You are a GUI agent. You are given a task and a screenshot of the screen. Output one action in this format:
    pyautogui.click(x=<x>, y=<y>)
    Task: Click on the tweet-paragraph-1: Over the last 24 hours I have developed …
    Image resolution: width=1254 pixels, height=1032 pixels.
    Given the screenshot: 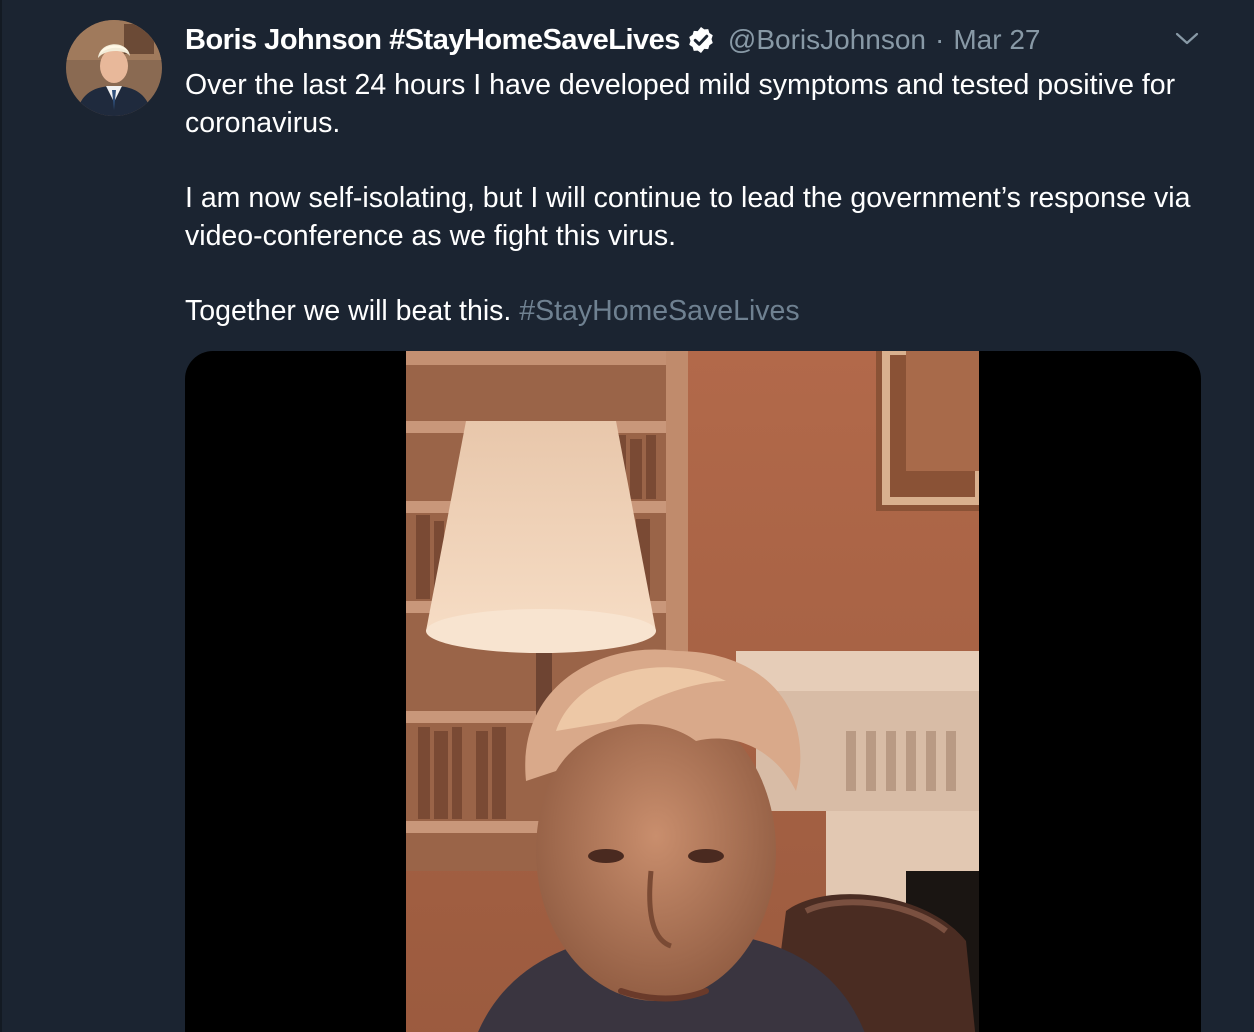 What is the action you would take?
    pyautogui.click(x=680, y=104)
    